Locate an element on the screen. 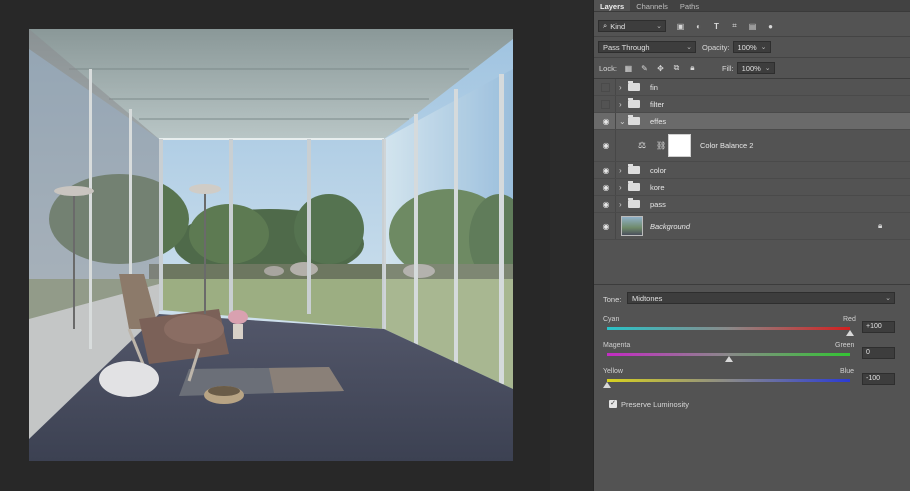  cyan-red-value: +100 is located at coordinates (878, 327).